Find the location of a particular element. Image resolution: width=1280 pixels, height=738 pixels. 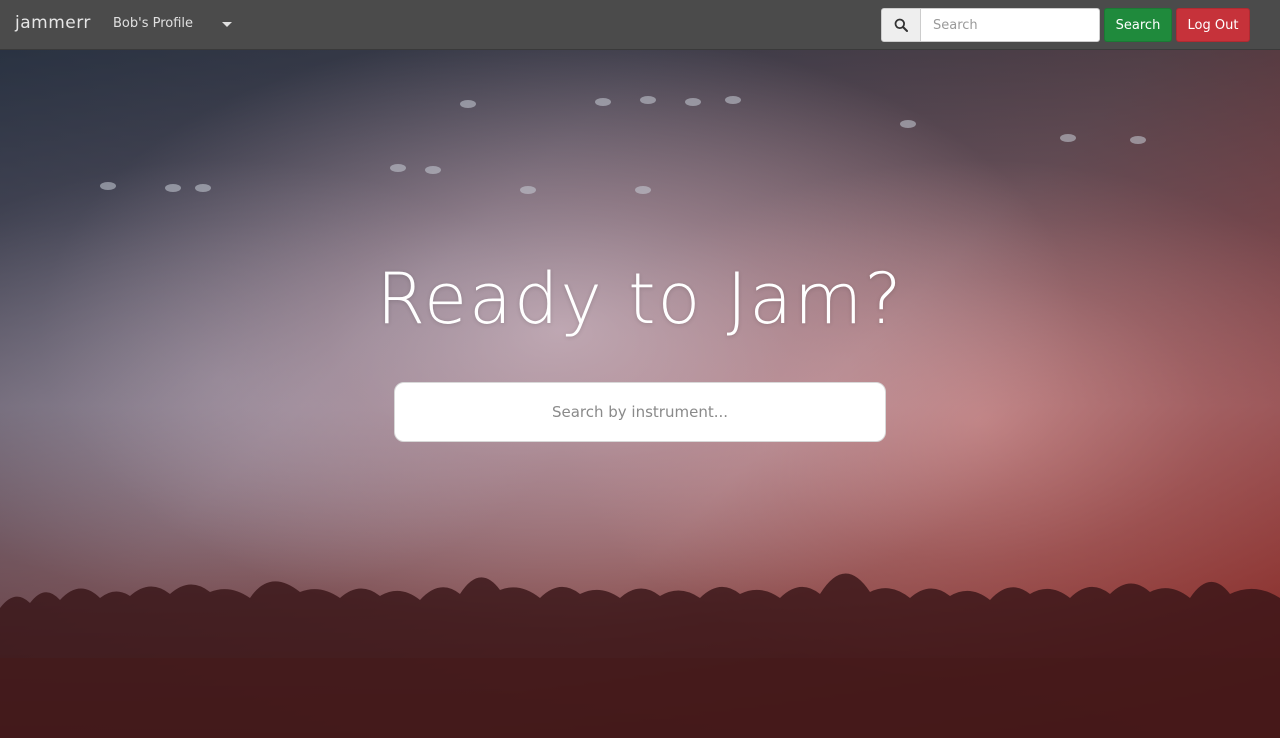

search-button: Search is located at coordinates (1138, 25).